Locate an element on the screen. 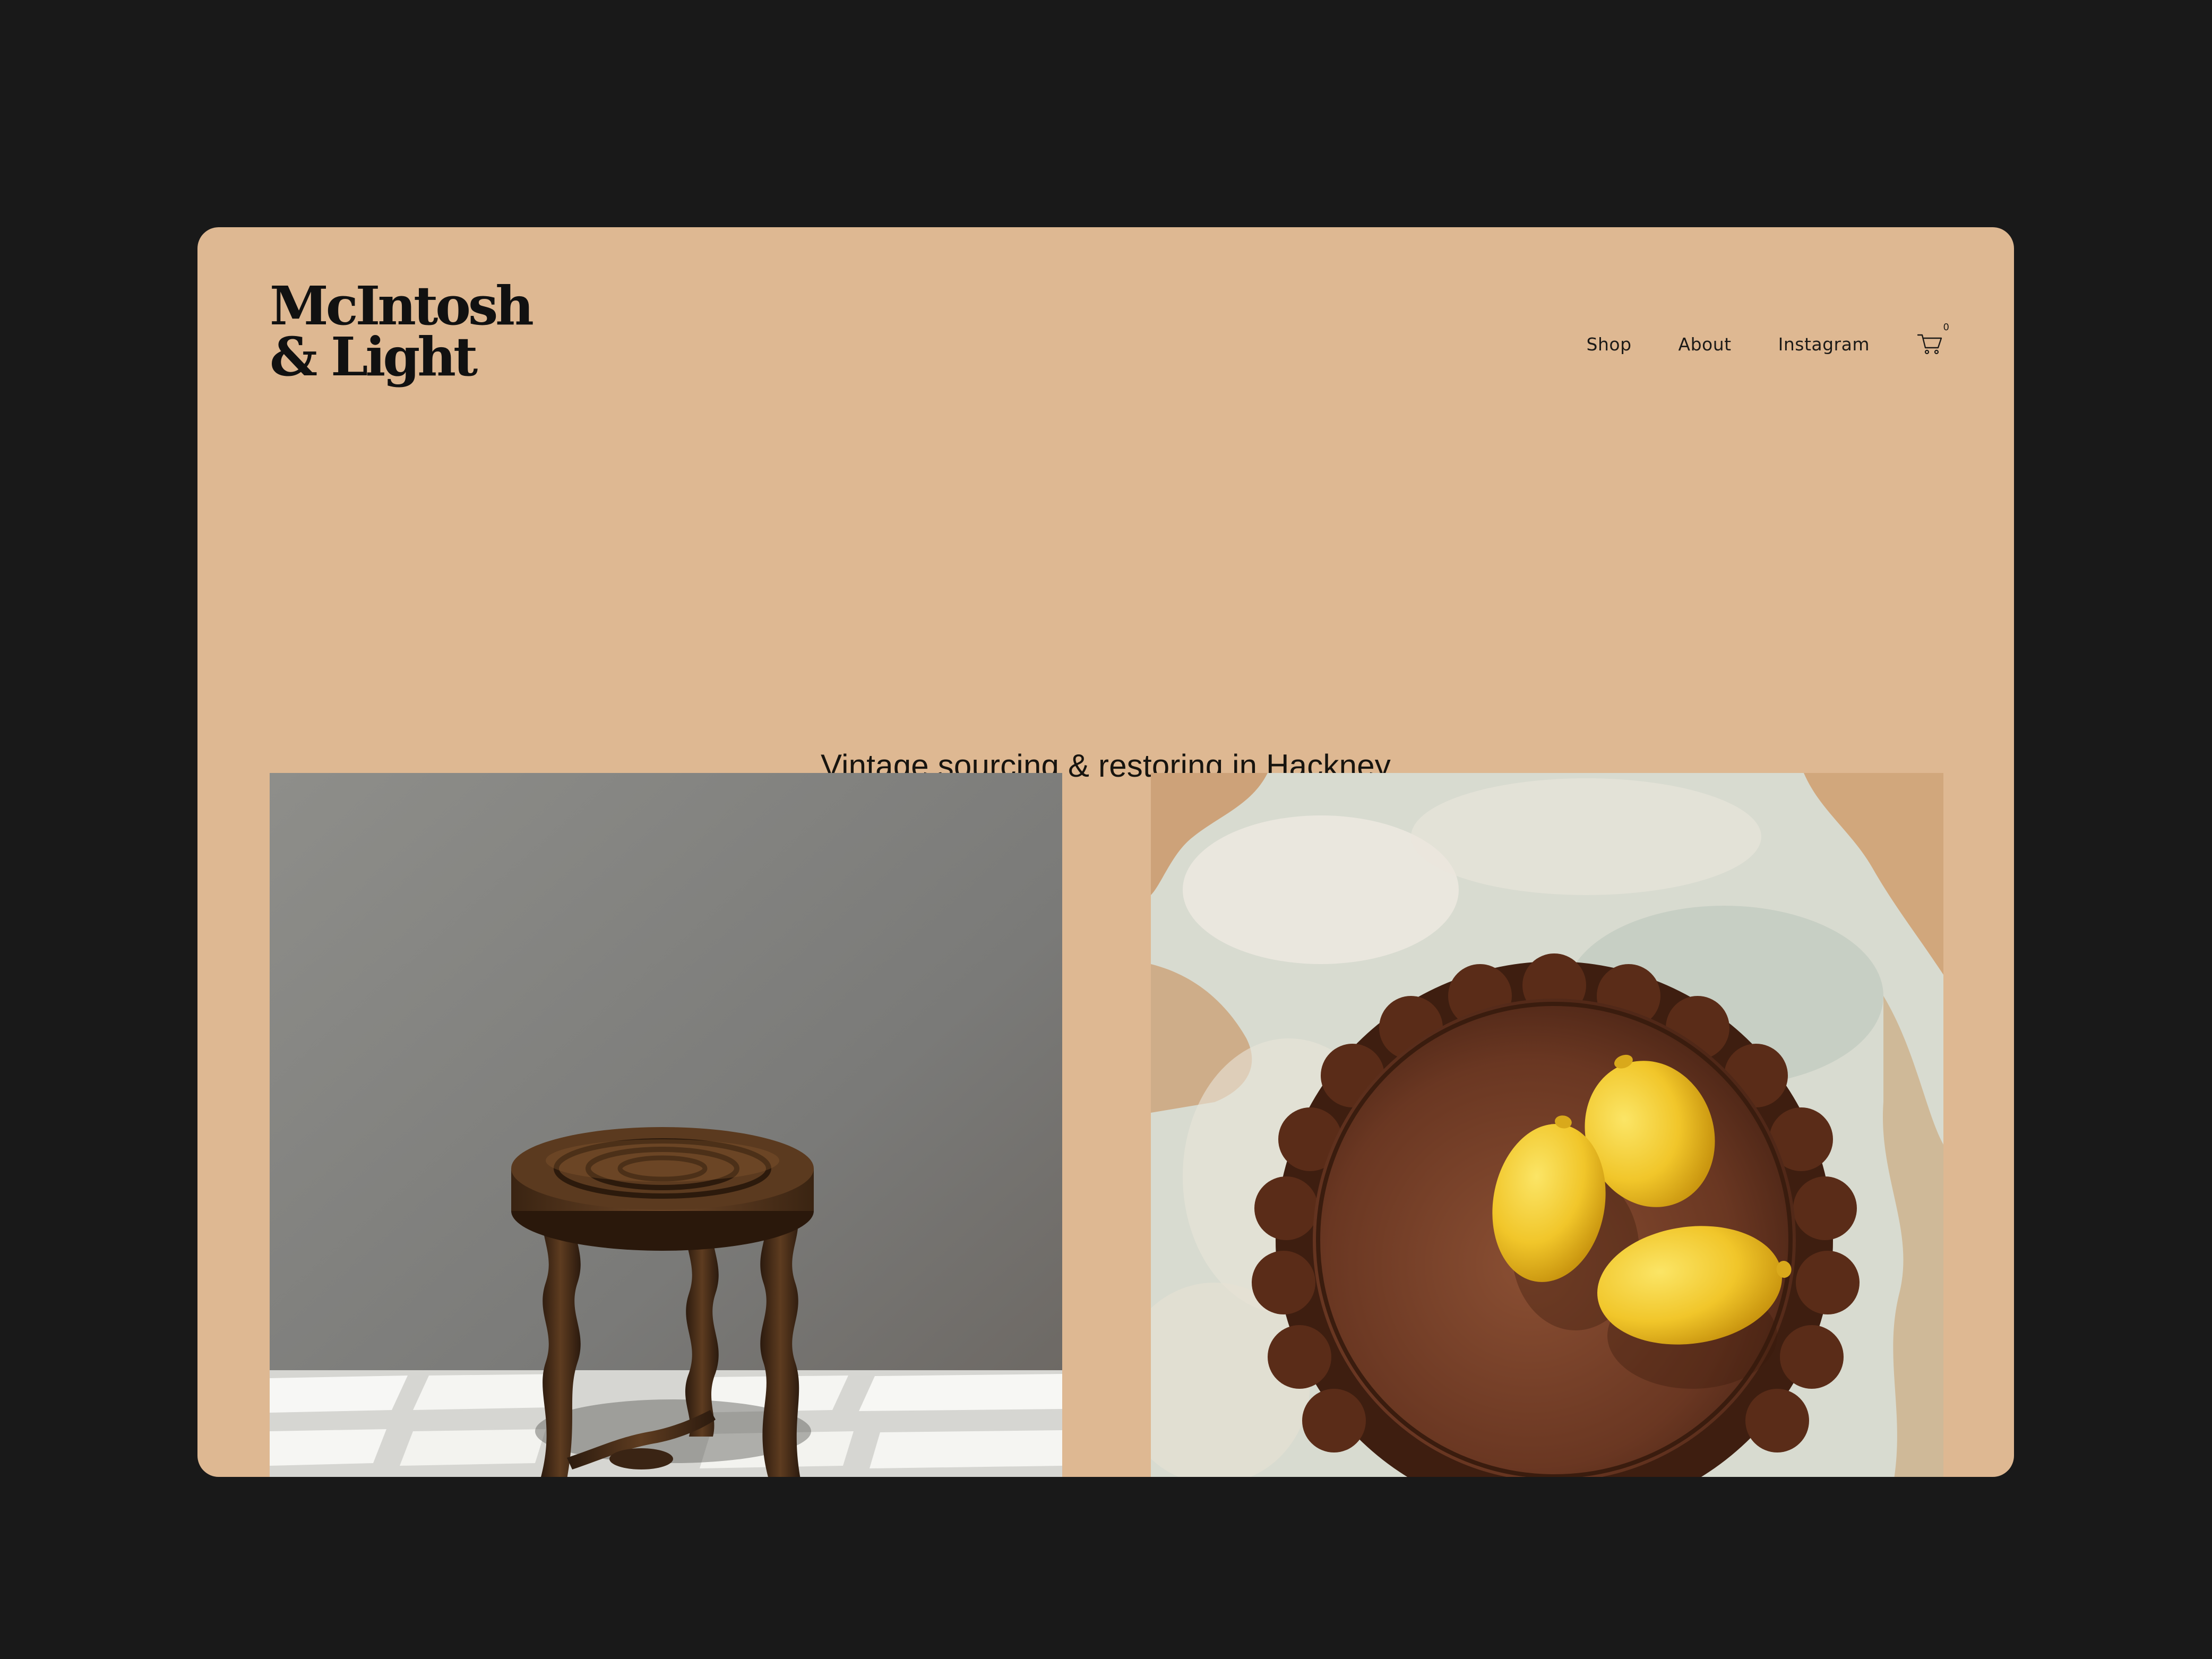 This screenshot has height=1659, width=2212. cart-button: 0 is located at coordinates (1932, 340).